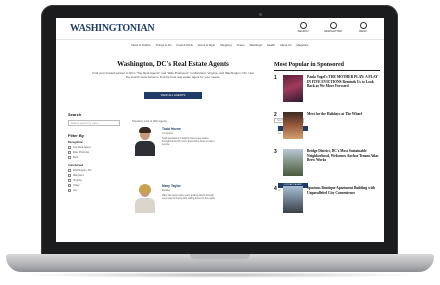 The width and height of the screenshot is (440, 285). I want to click on search-heading: Search, so click(75, 114).